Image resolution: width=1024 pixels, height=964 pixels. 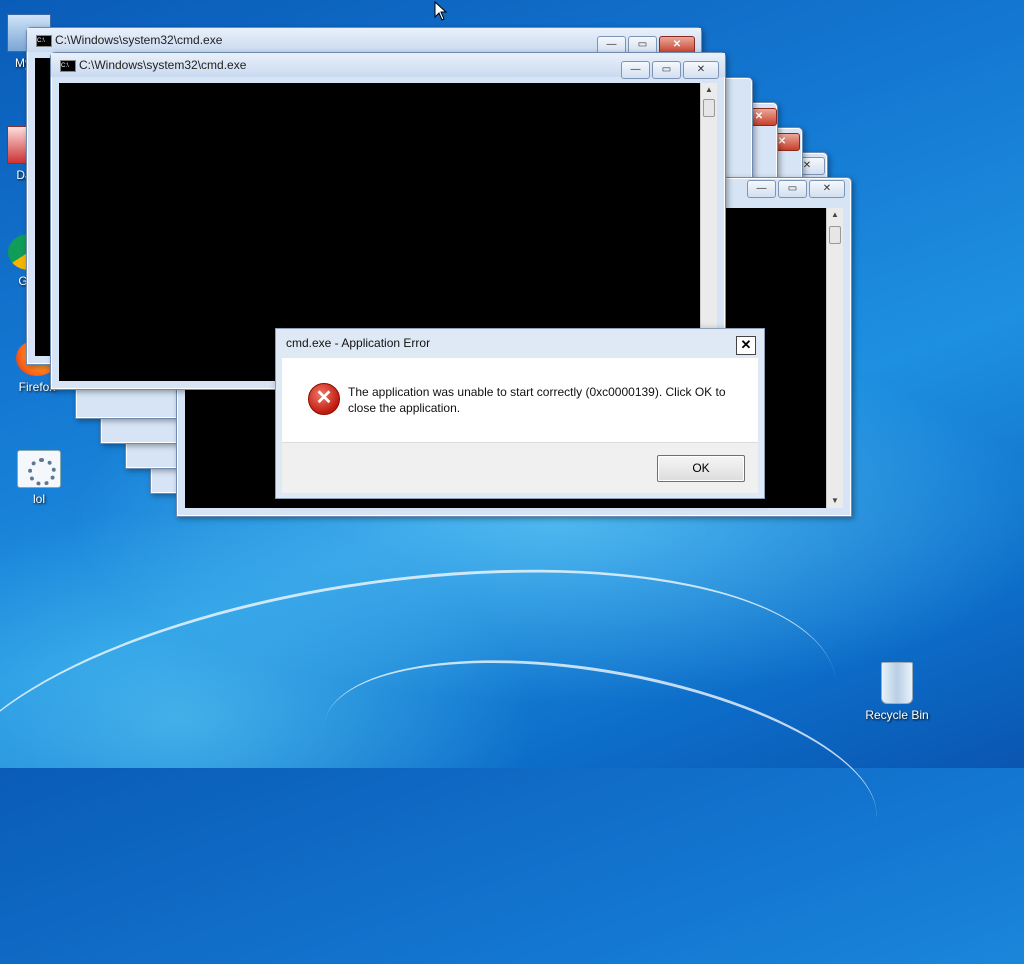 I want to click on desktop-icon-label: lol, so click(x=38, y=499).